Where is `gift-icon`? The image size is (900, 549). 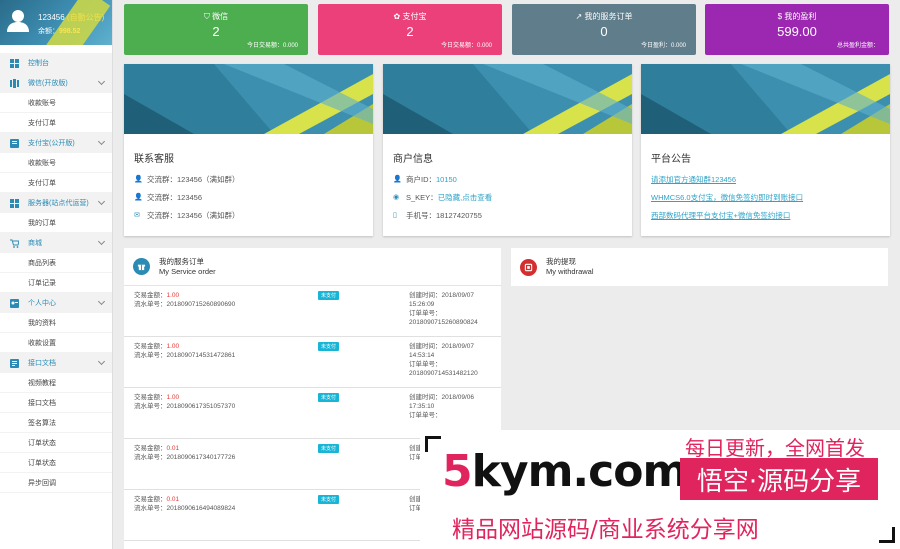
gift-icon is located at coordinates (141, 266).